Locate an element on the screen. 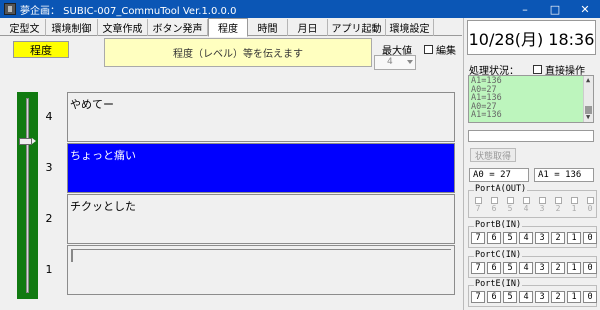  port-e-bit: 0 is located at coordinates (590, 297).